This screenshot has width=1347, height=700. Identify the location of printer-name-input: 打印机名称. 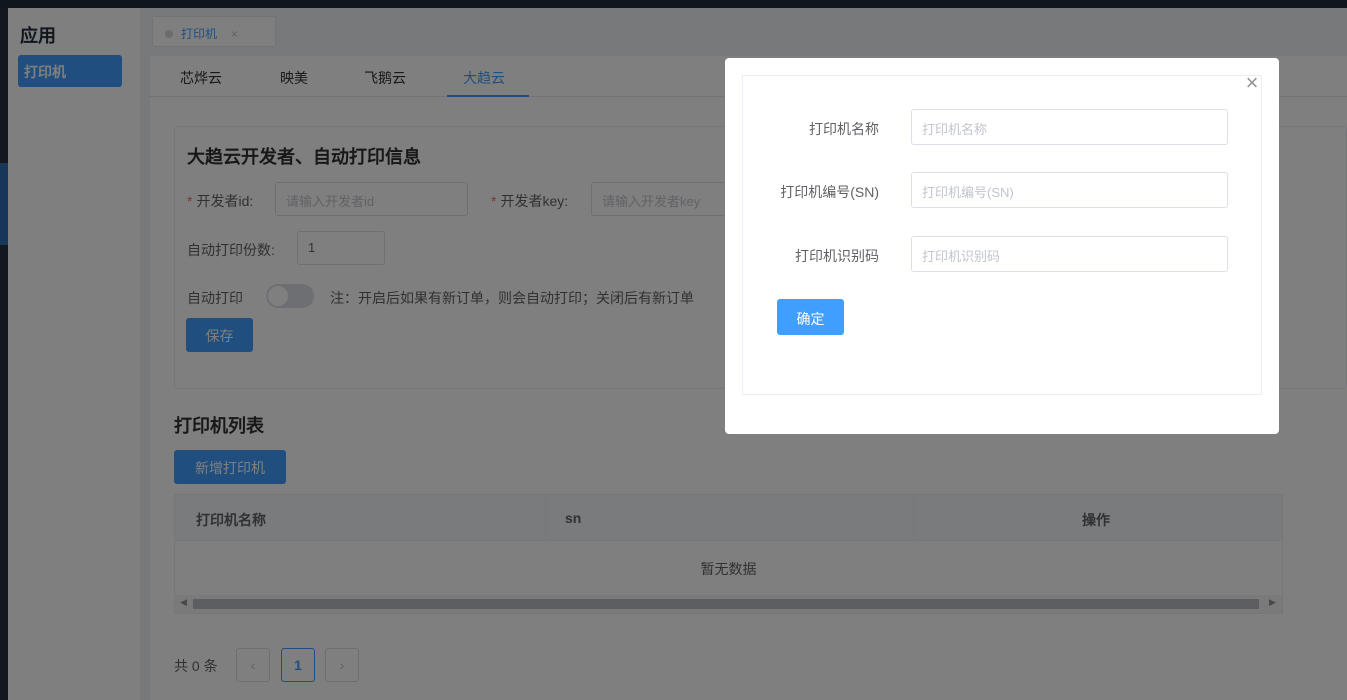
(1069, 127).